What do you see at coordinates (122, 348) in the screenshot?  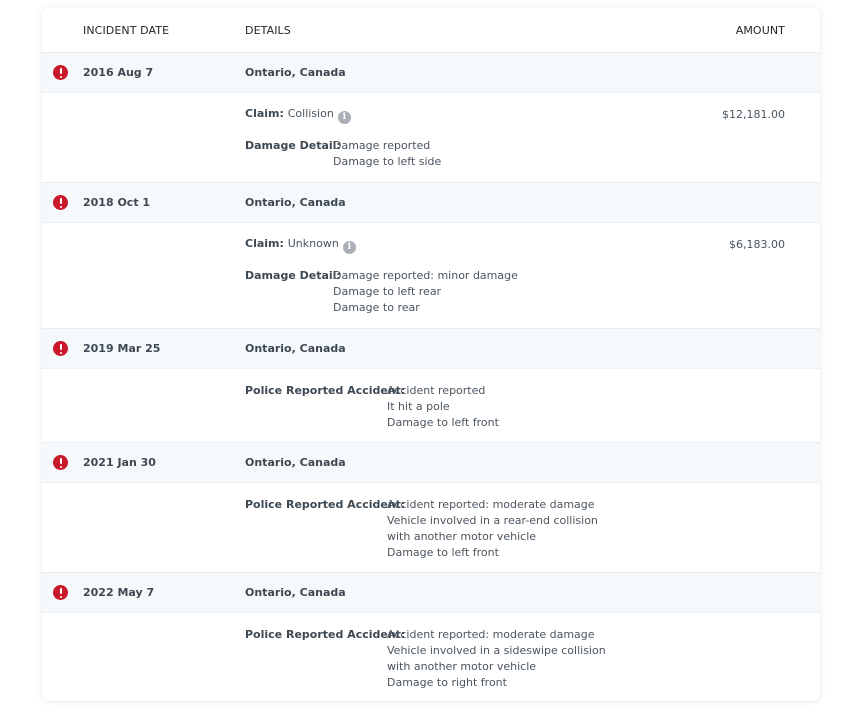 I see `incident-date: 2019 Mar 25` at bounding box center [122, 348].